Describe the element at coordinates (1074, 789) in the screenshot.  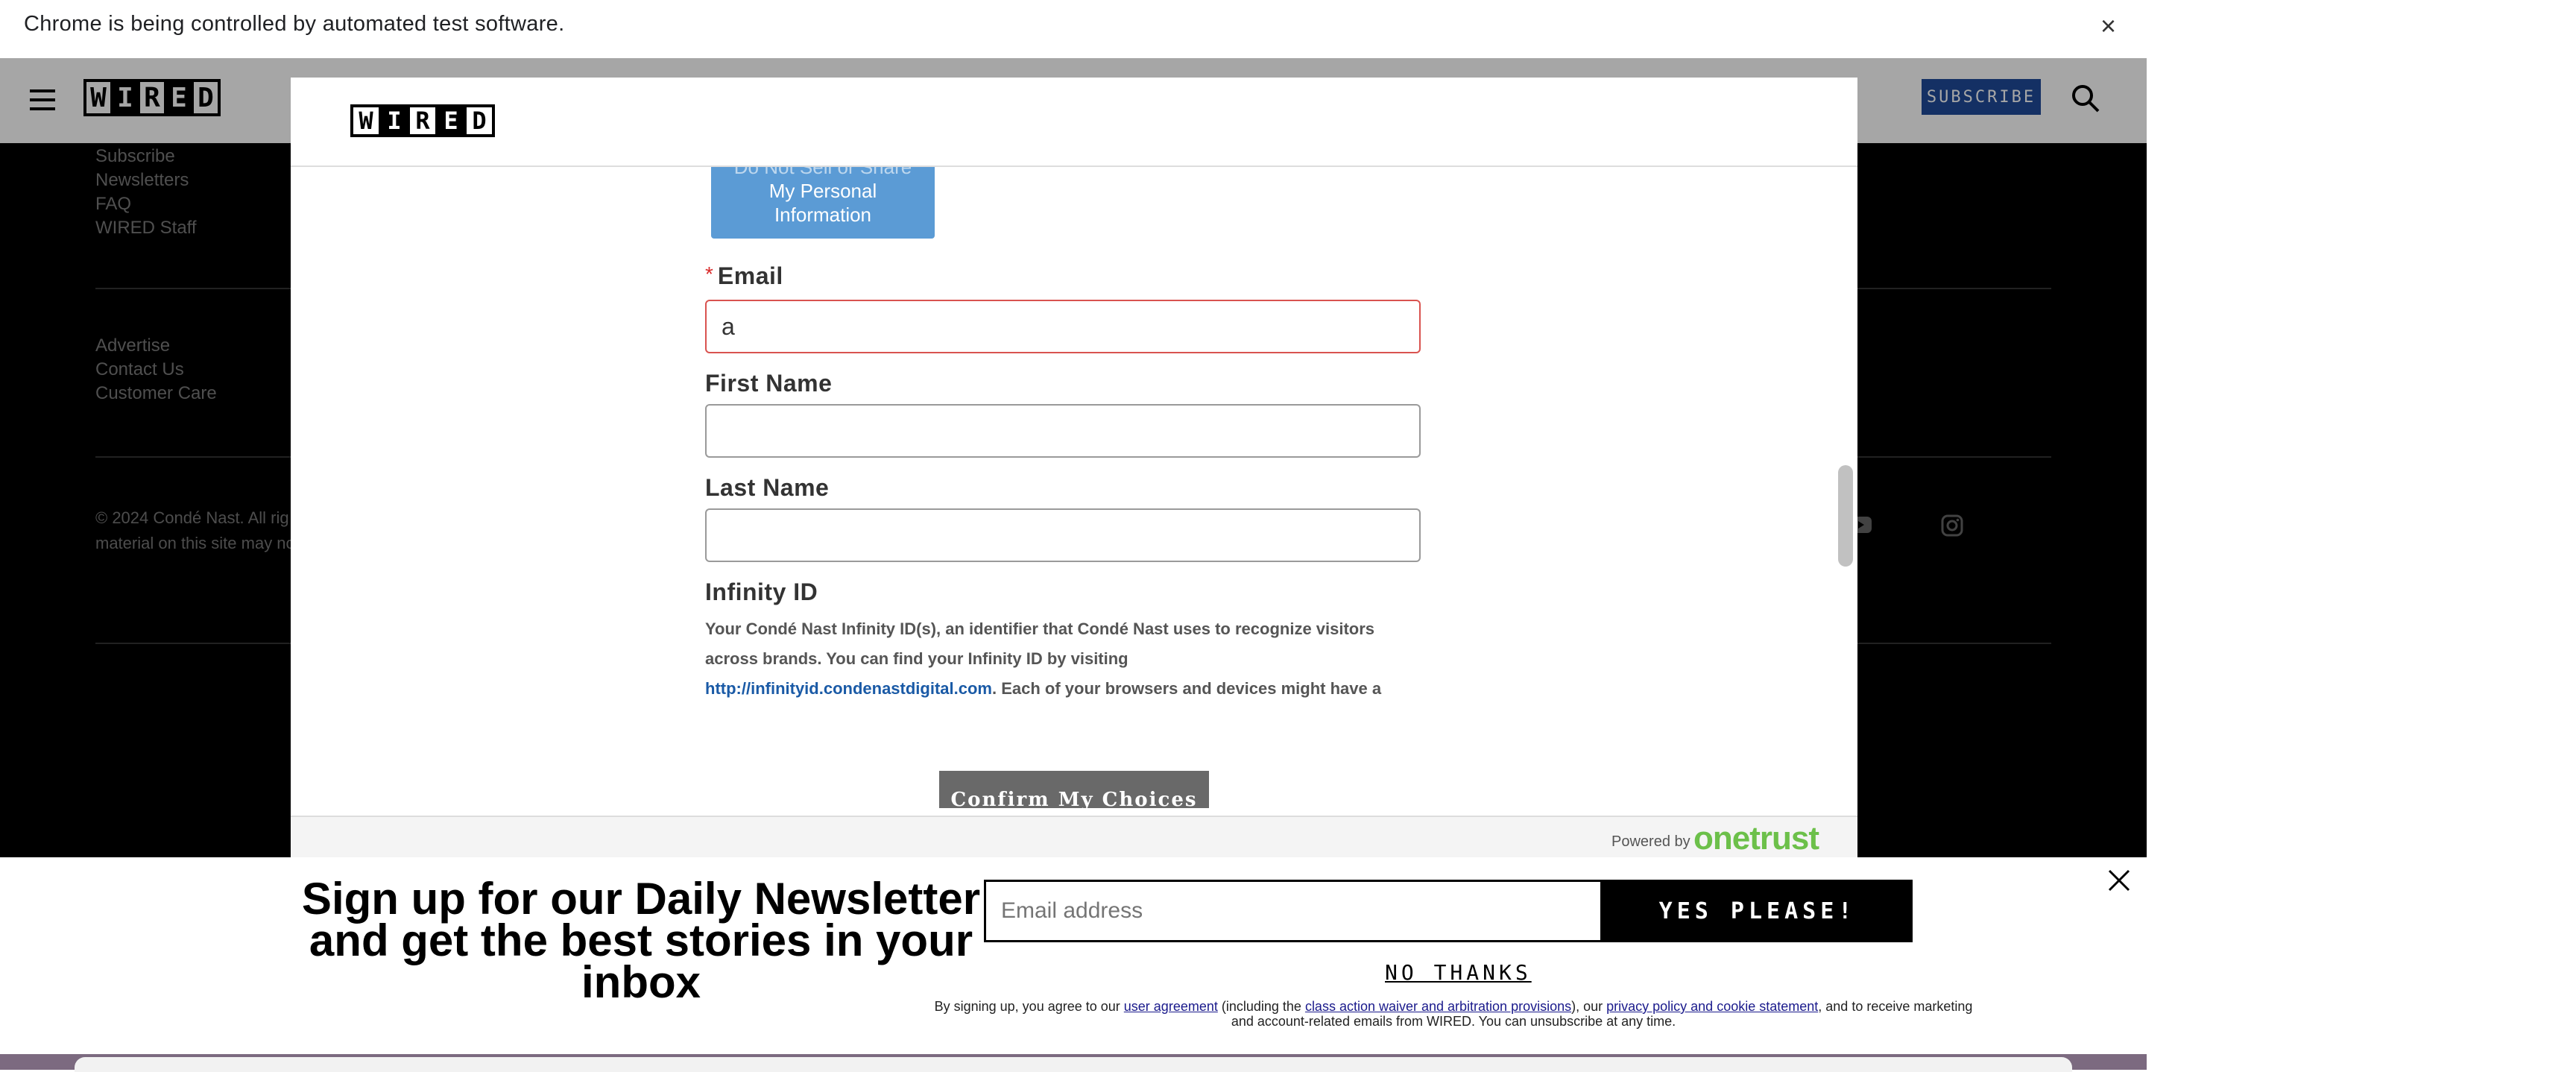
I see `confirm-choices-button: Confirm My Choices` at that location.